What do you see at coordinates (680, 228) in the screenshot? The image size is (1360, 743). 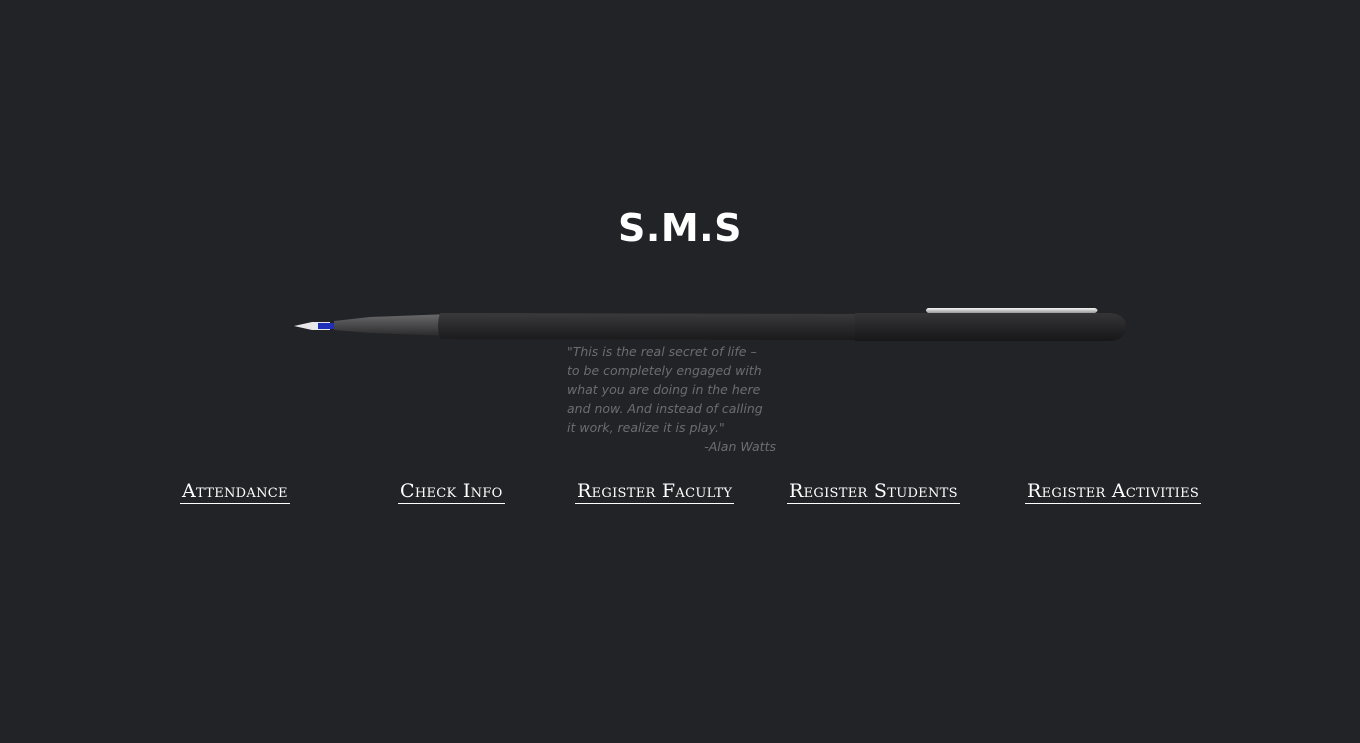 I see `page-title: S.M.S` at bounding box center [680, 228].